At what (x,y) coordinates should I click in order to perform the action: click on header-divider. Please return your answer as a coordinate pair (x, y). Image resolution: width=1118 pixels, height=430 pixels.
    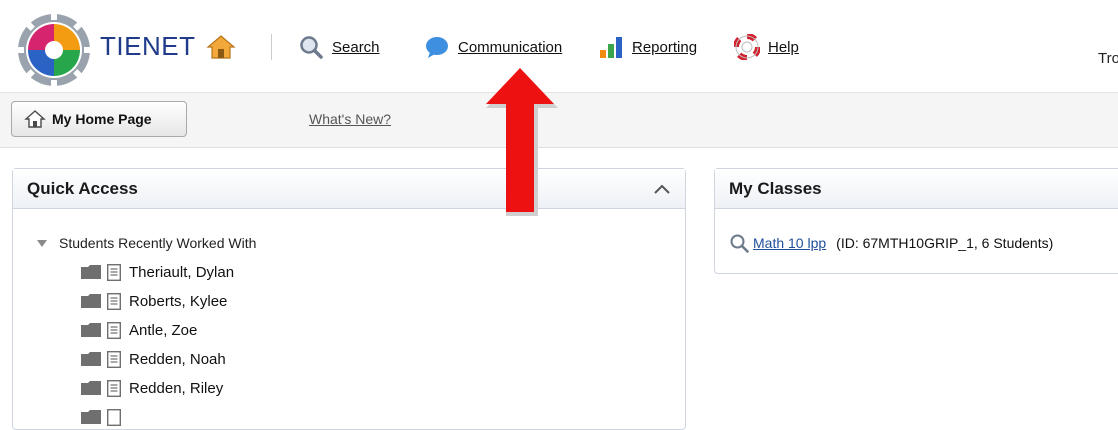
    Looking at the image, I should click on (271, 47).